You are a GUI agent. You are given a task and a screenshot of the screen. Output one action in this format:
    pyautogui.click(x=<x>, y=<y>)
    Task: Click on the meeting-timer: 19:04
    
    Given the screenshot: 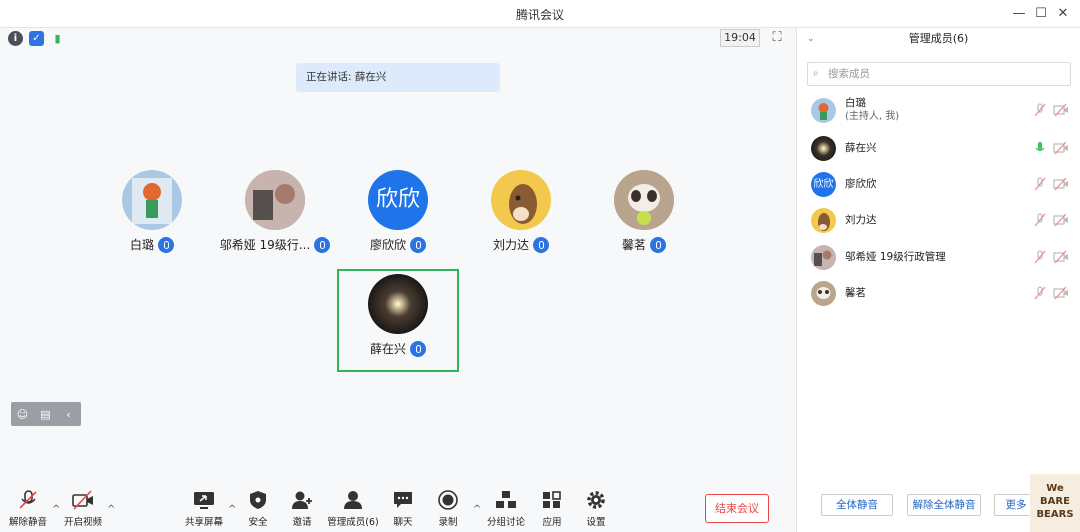 What is the action you would take?
    pyautogui.click(x=740, y=38)
    